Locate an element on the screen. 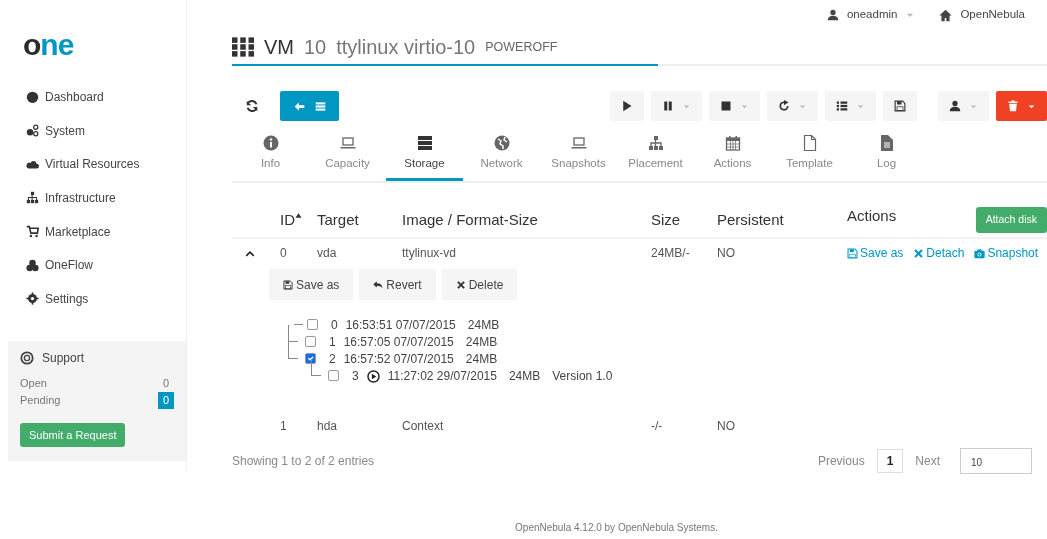 The height and width of the screenshot is (539, 1047). entries-info: Showing 1 to 2 of 2 entries is located at coordinates (303, 462).